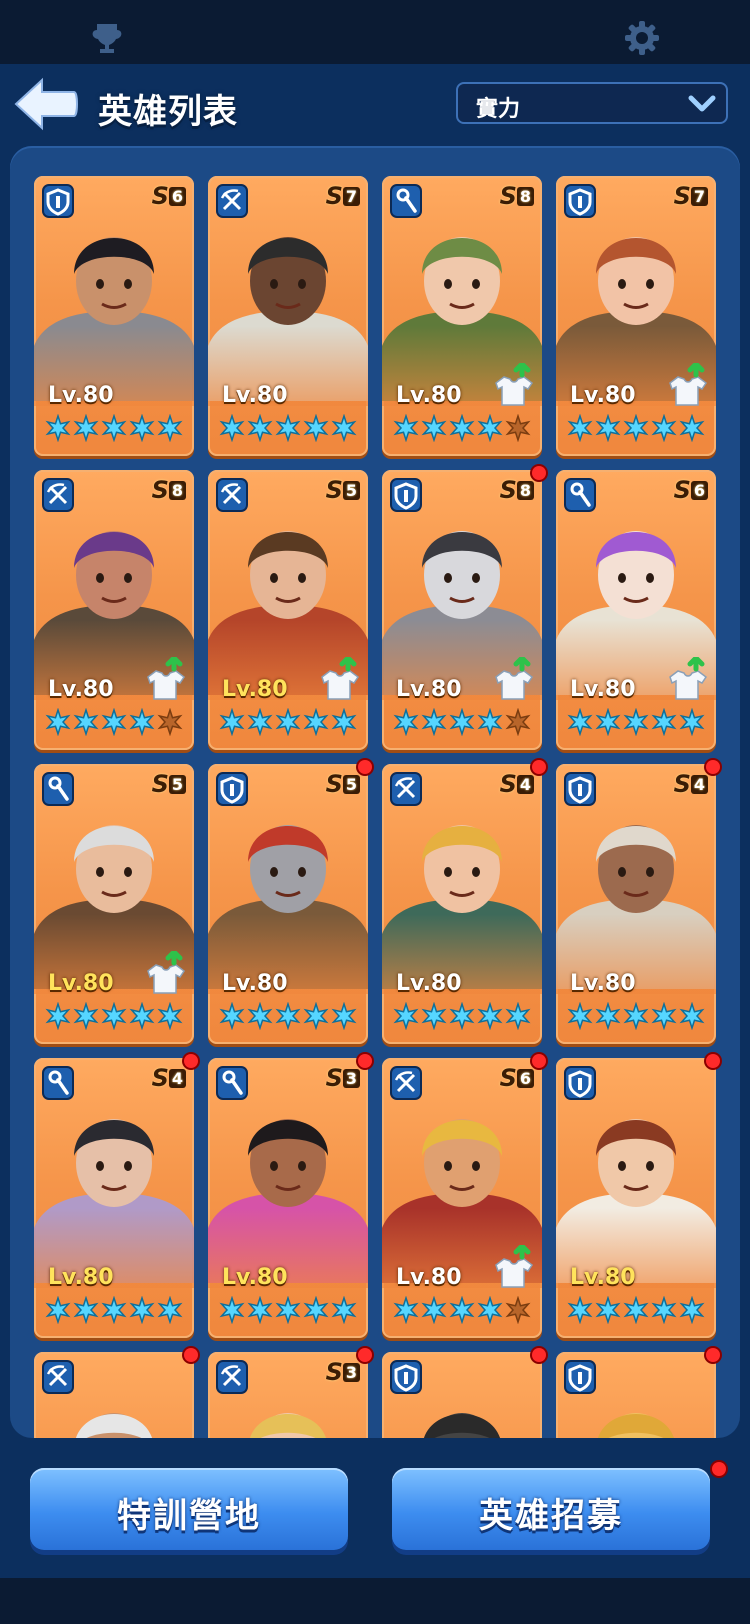 Image resolution: width=750 pixels, height=1624 pixels. What do you see at coordinates (636, 1198) in the screenshot?
I see `hero-card: Lv.80` at bounding box center [636, 1198].